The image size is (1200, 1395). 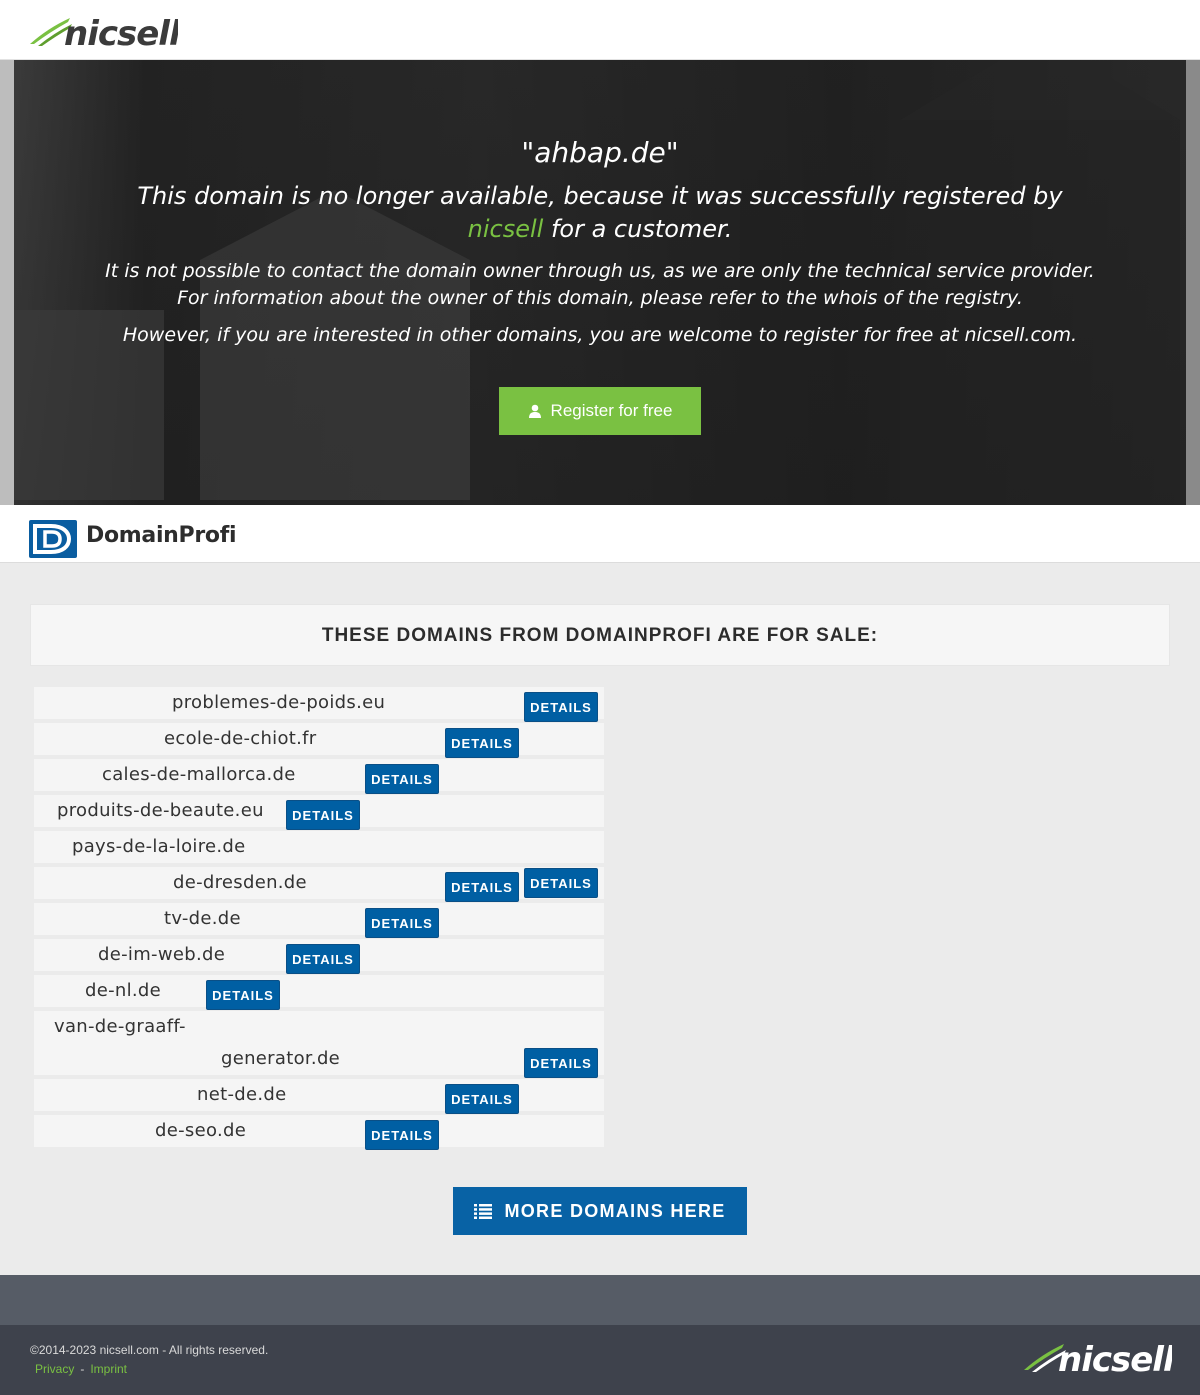 I want to click on footer-top-band, so click(x=600, y=1300).